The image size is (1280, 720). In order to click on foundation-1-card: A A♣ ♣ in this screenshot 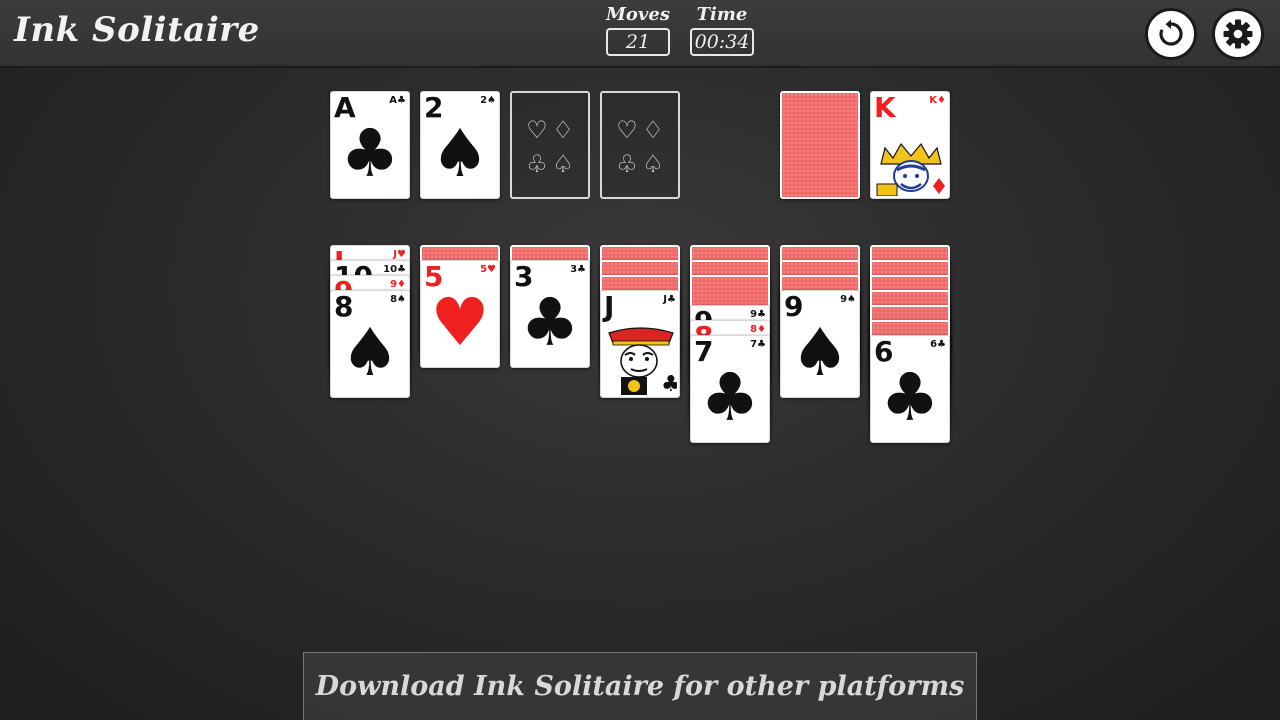, I will do `click(370, 145)`.